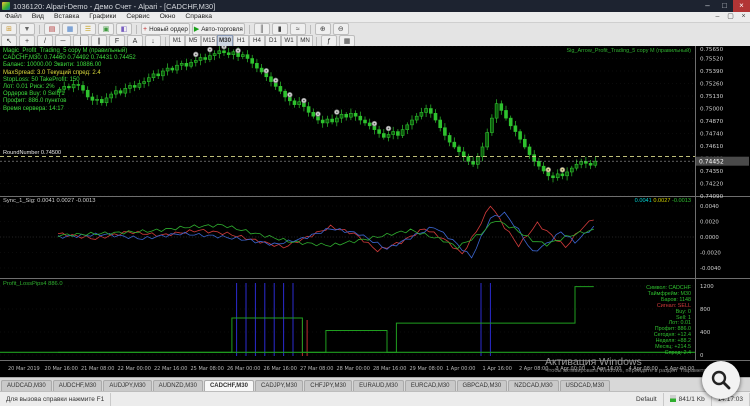  I want to click on svg-text: 1 Apr 16:00, so click(497, 369).